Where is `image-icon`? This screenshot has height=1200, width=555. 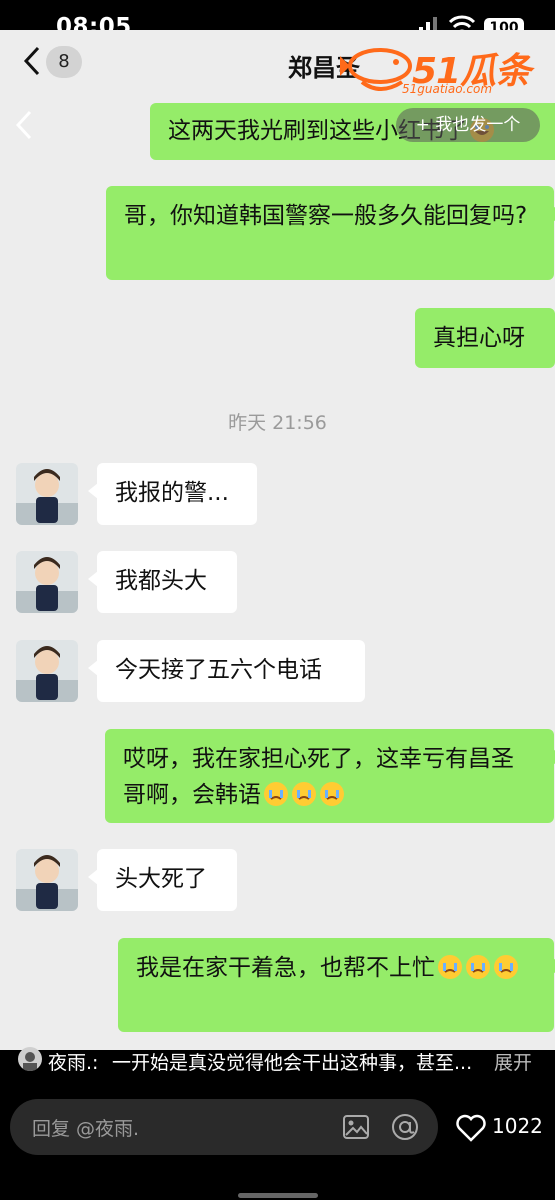
image-icon is located at coordinates (356, 1127).